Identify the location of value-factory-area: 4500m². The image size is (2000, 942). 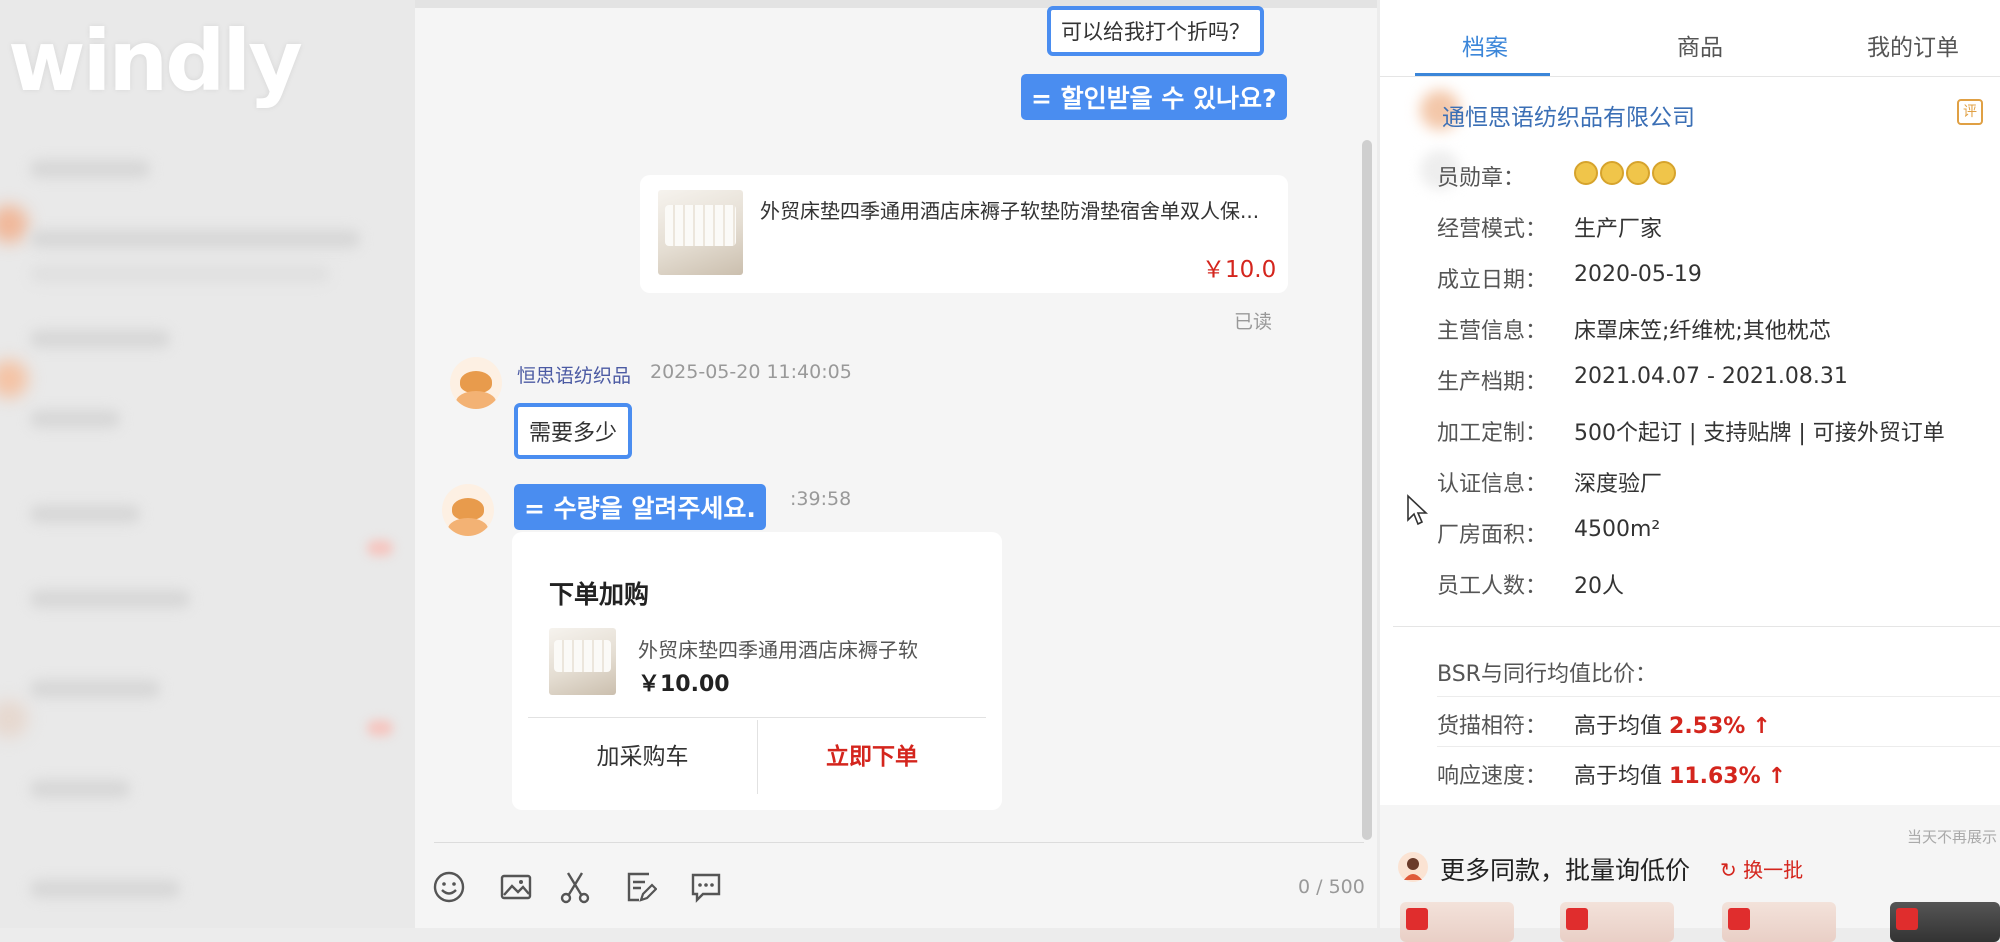
(1617, 529).